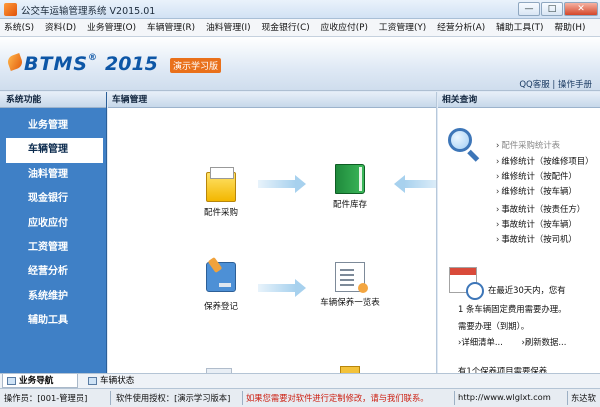 Image resolution: width=600 pixels, height=407 pixels. What do you see at coordinates (494, 326) in the screenshot?
I see `notice-line-3: 需要办理（到期）。` at bounding box center [494, 326].